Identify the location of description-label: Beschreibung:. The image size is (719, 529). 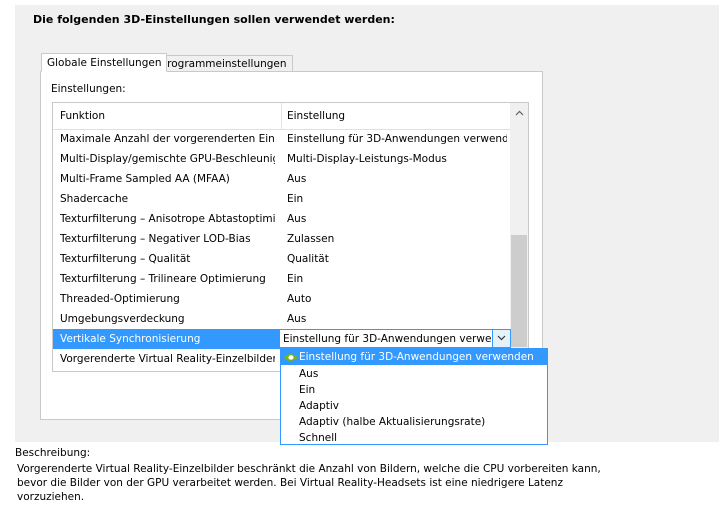
(53, 453).